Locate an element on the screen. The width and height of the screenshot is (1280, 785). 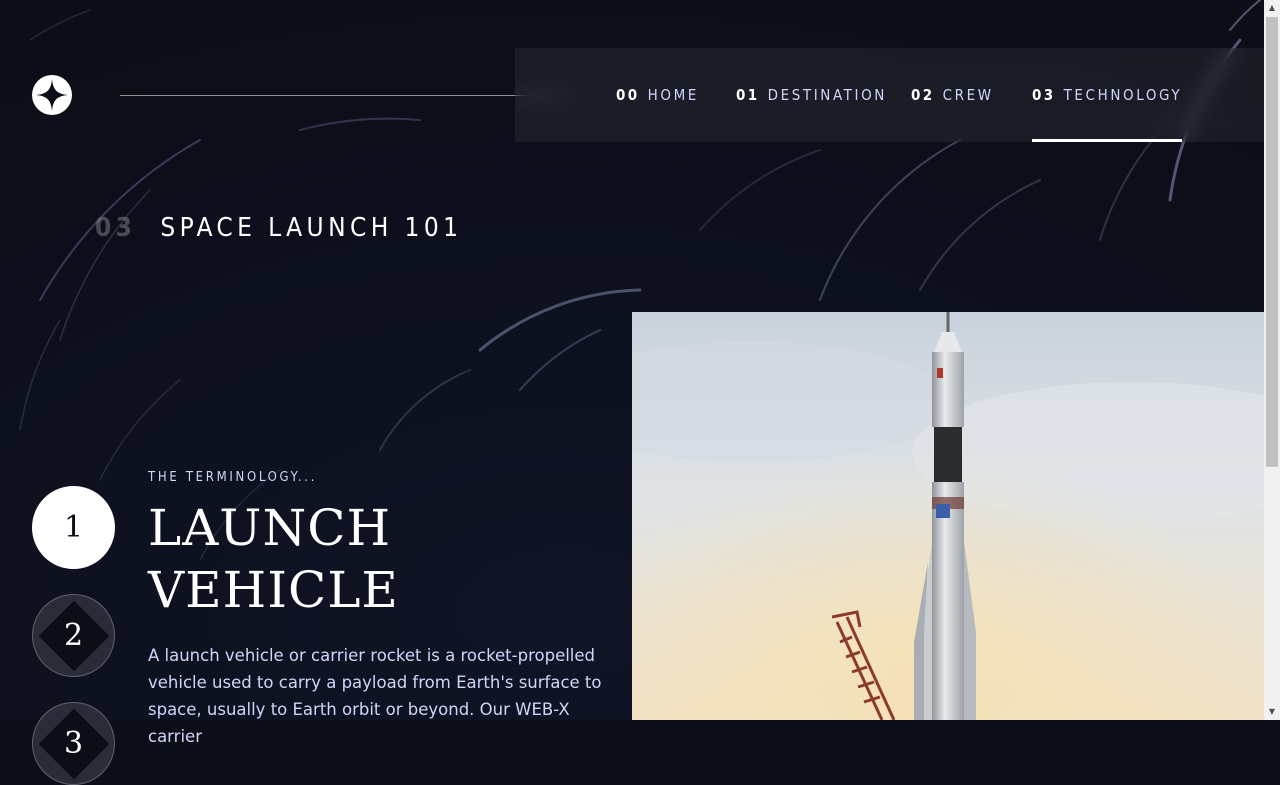
nav-technology: 03 TECHNOLOGY is located at coordinates (1107, 95).